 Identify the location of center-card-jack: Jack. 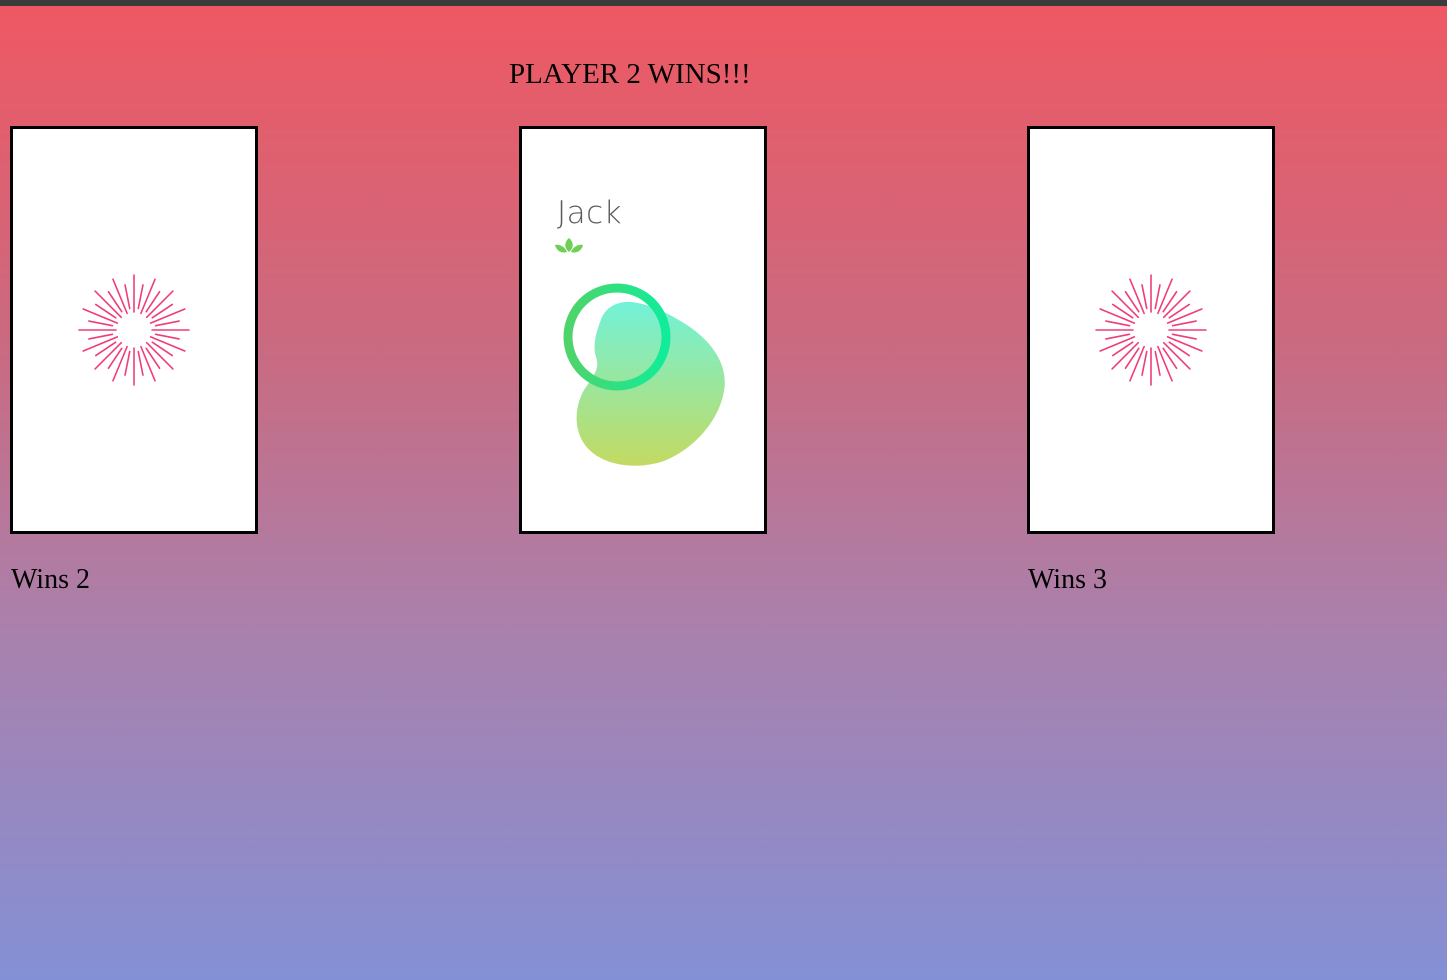
(643, 330).